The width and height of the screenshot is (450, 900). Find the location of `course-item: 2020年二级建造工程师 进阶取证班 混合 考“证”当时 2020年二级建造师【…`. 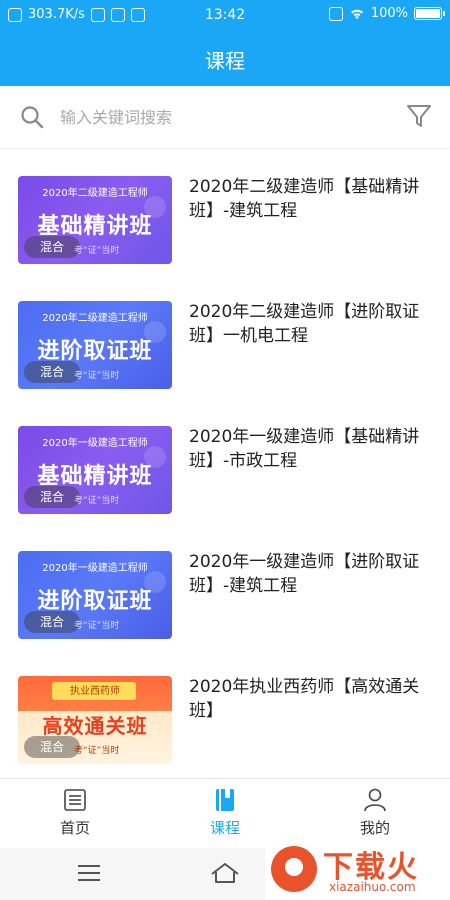

course-item: 2020年二级建造工程师 进阶取证班 混合 考“证”当时 2020年二级建造师【… is located at coordinates (225, 337).